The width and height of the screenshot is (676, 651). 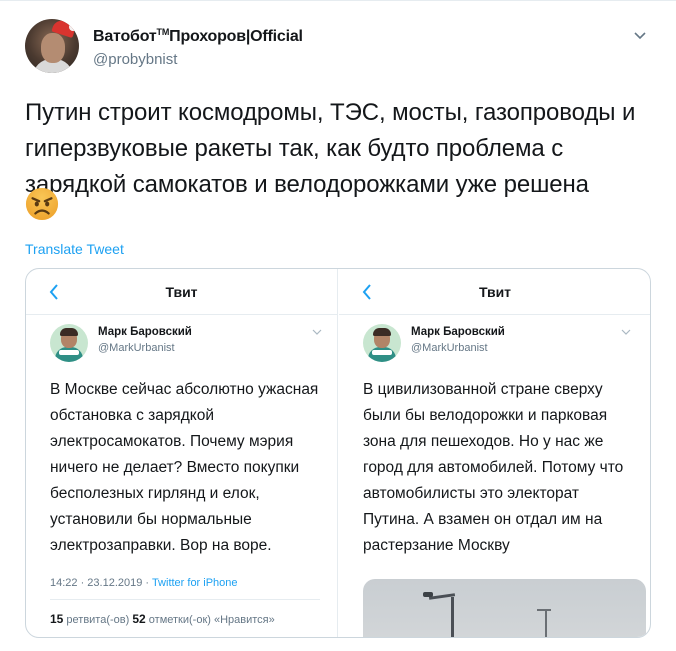 What do you see at coordinates (185, 599) in the screenshot?
I see `divider` at bounding box center [185, 599].